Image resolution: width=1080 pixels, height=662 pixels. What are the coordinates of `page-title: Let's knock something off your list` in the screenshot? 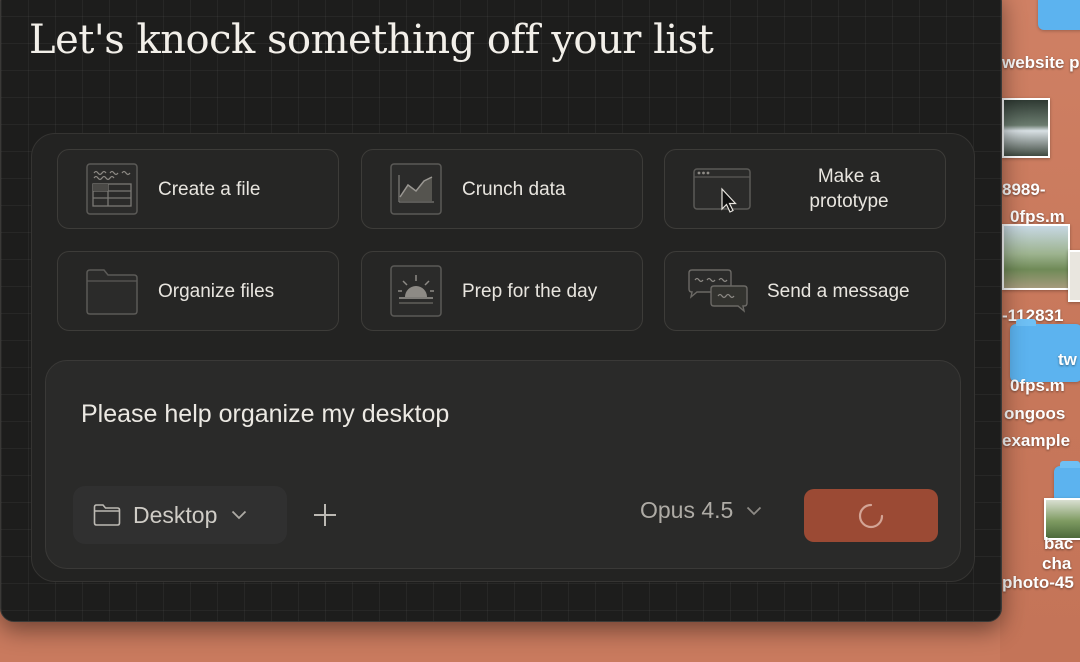 It's located at (371, 40).